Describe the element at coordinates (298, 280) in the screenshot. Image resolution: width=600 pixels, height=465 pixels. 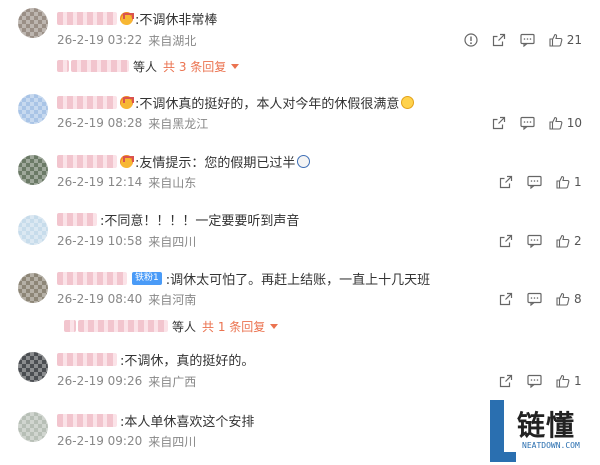
I see `comment-text: :调休太可怕了。再赶上结账，一直上十几天班` at that location.